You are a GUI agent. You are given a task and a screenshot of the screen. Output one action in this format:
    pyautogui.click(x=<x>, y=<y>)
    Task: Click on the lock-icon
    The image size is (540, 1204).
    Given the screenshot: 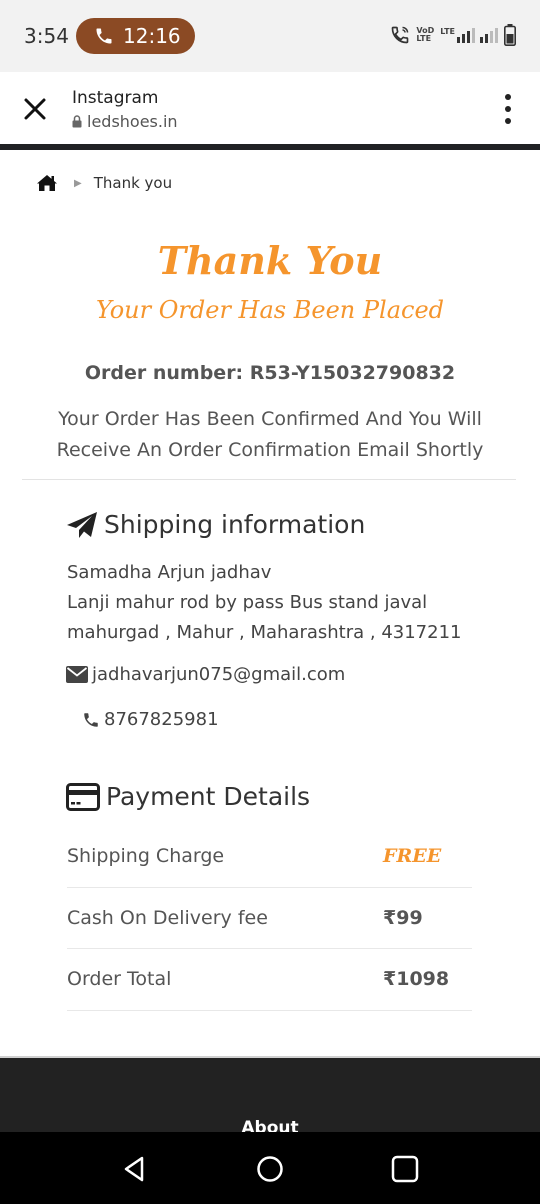 What is the action you would take?
    pyautogui.click(x=77, y=121)
    